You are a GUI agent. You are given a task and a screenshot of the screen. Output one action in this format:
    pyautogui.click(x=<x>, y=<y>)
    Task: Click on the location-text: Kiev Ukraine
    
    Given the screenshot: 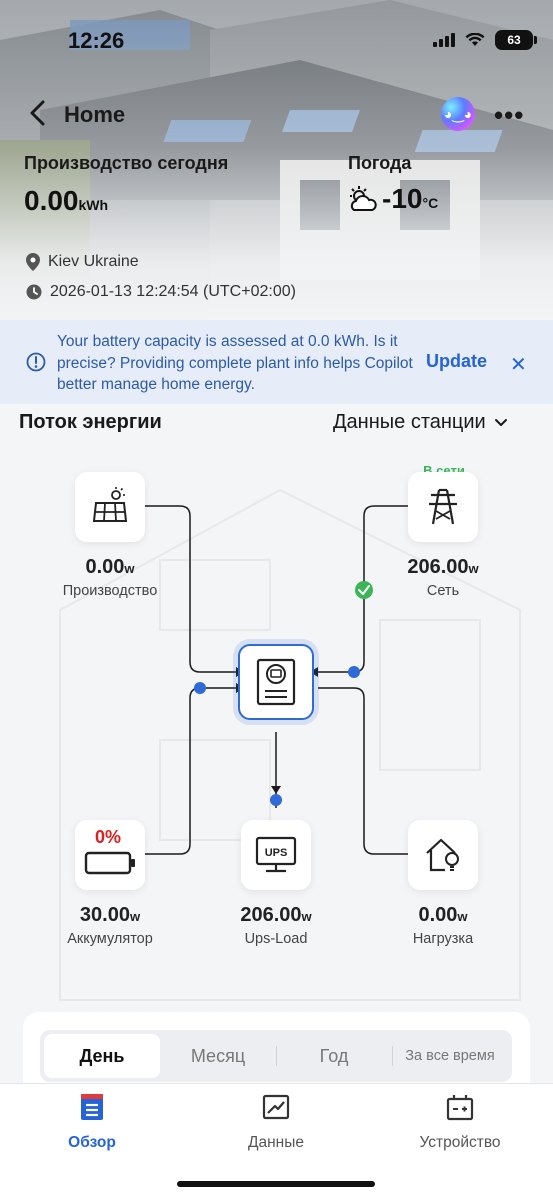 What is the action you would take?
    pyautogui.click(x=93, y=261)
    